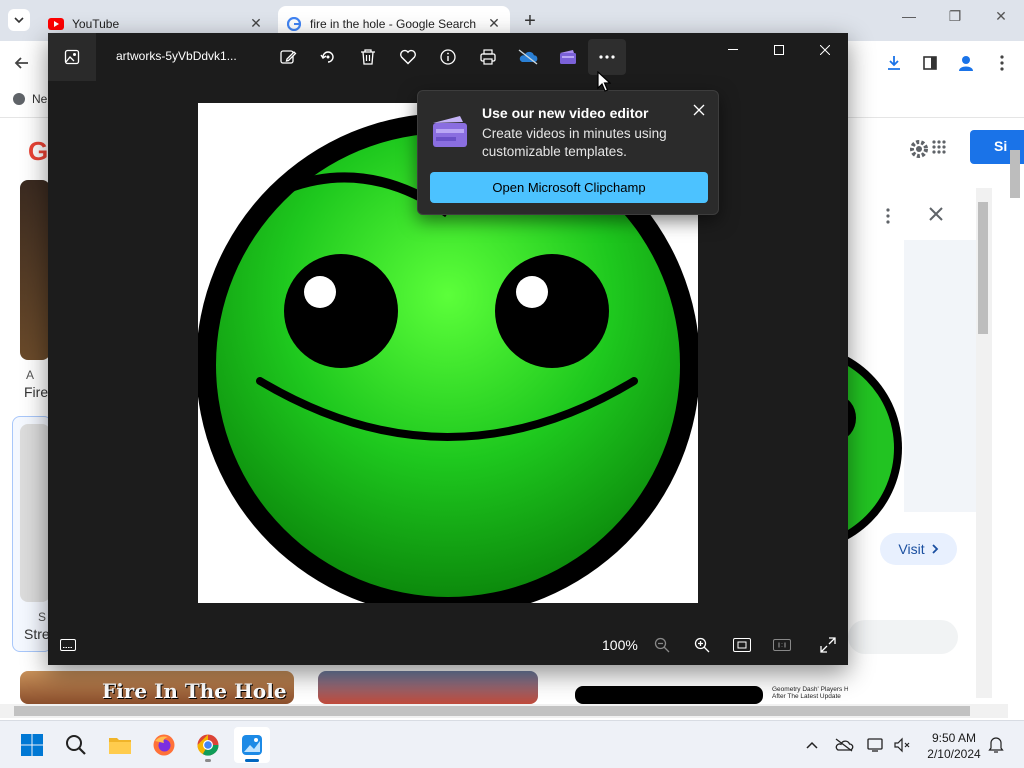 This screenshot has width=1024, height=768. Describe the element at coordinates (194, 691) in the screenshot. I see `thumbnail-text: Fire In The Hole` at that location.